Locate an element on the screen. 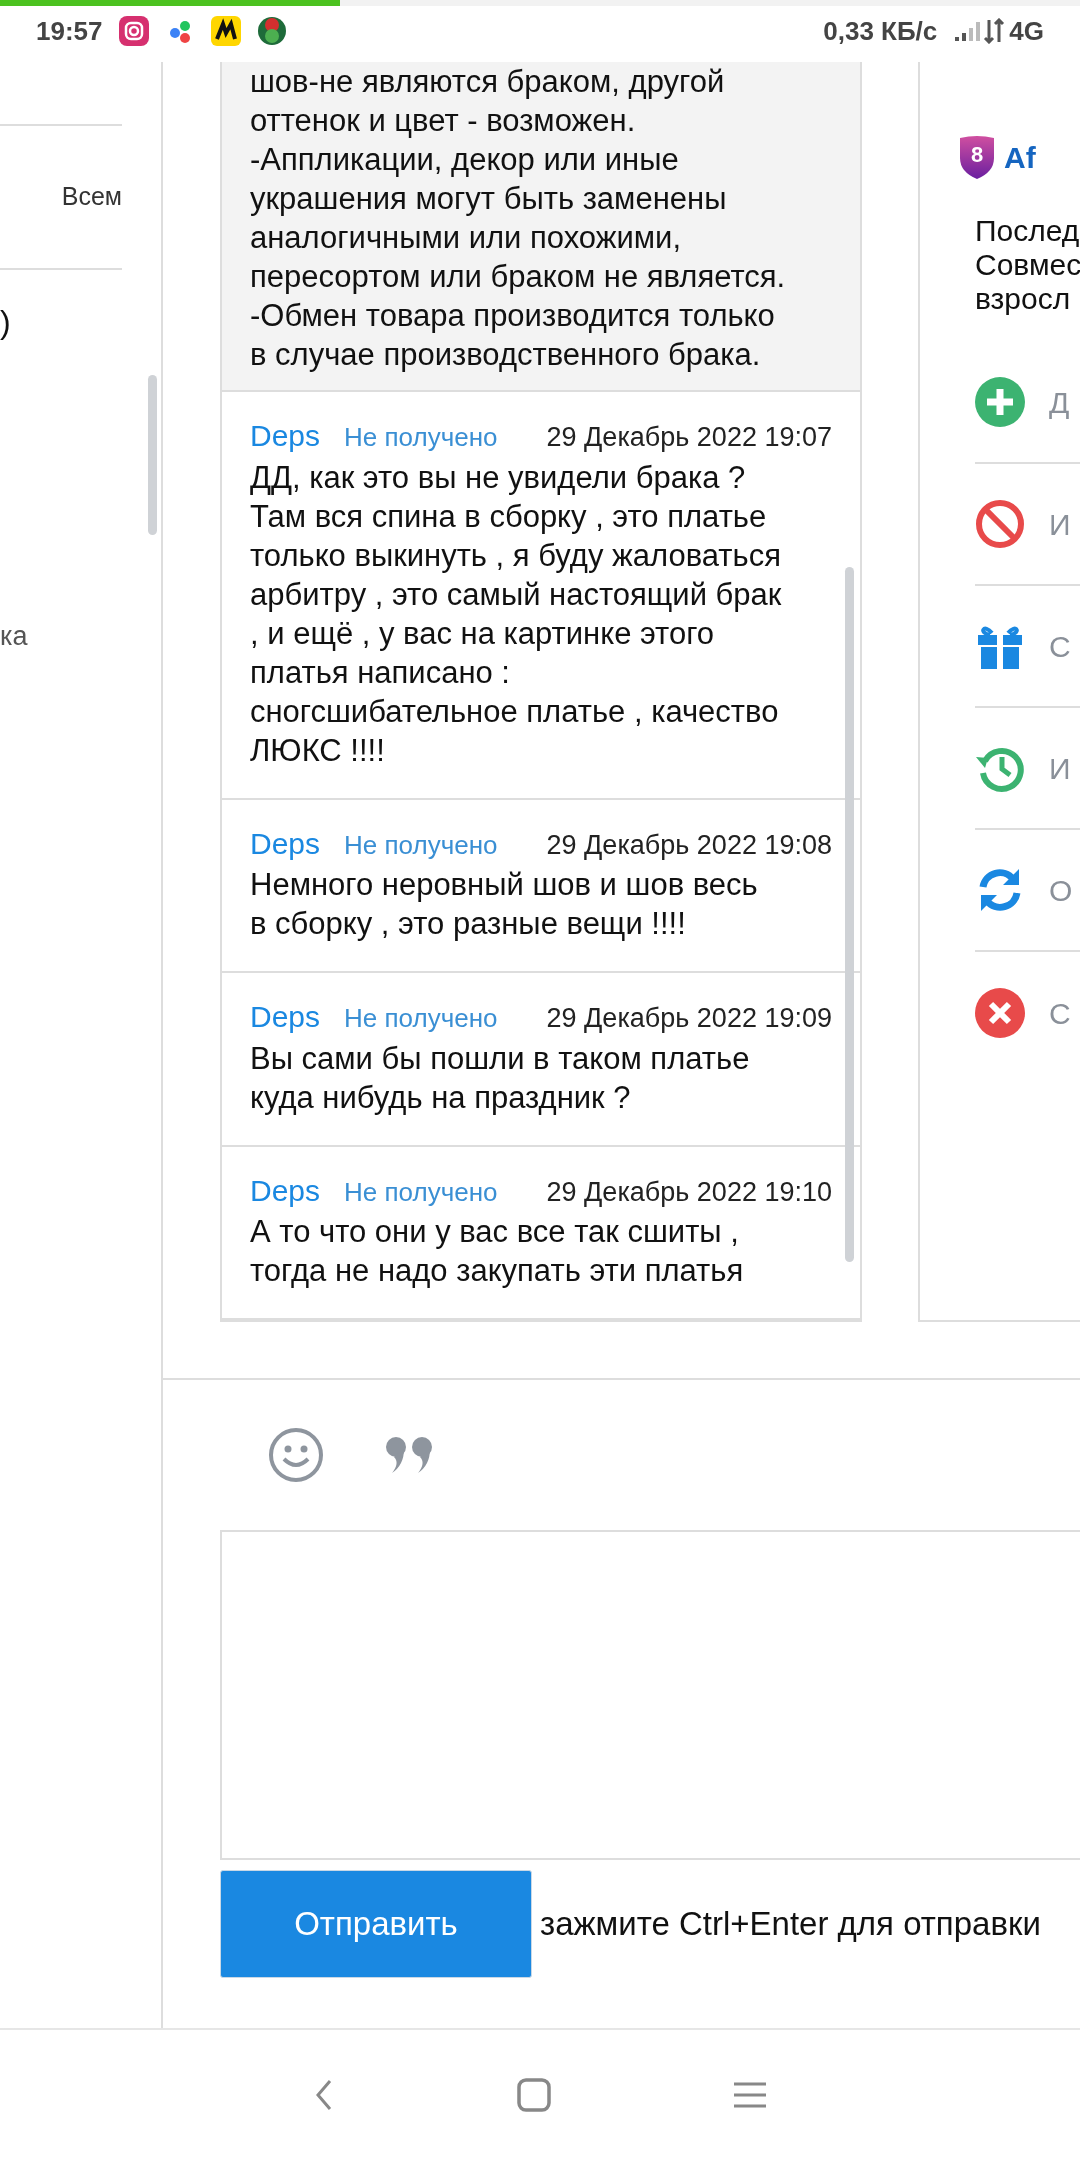 The height and width of the screenshot is (2160, 1080). message-date: 29 Декабрь 2022 19:09 is located at coordinates (689, 1018).